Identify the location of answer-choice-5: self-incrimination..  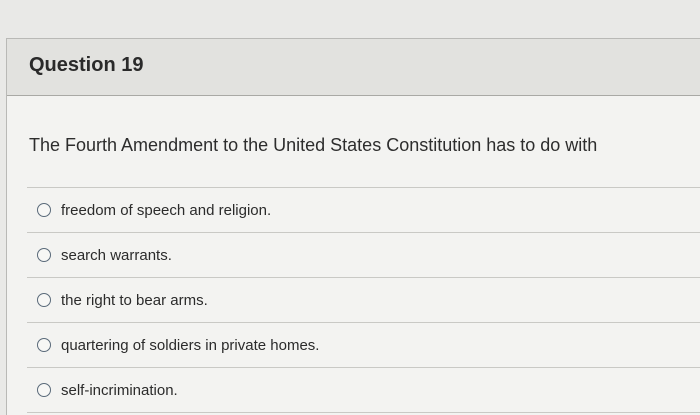
(363, 390).